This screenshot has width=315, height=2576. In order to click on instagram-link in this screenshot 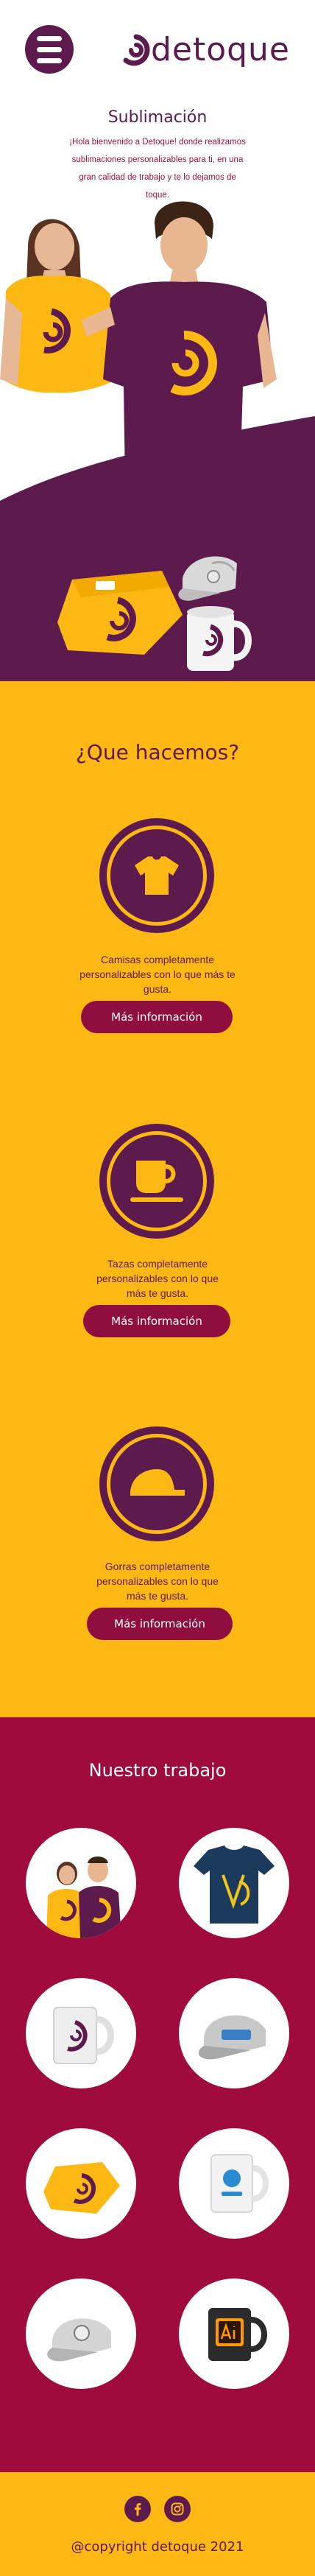, I will do `click(178, 2509)`.